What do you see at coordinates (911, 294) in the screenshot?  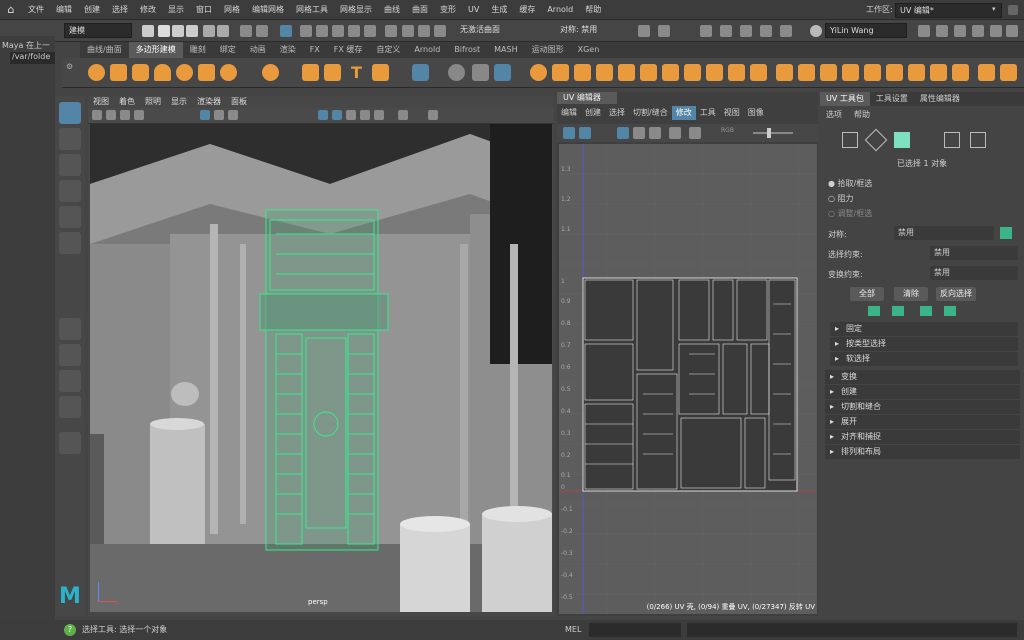 I see `clear-button: 清除` at bounding box center [911, 294].